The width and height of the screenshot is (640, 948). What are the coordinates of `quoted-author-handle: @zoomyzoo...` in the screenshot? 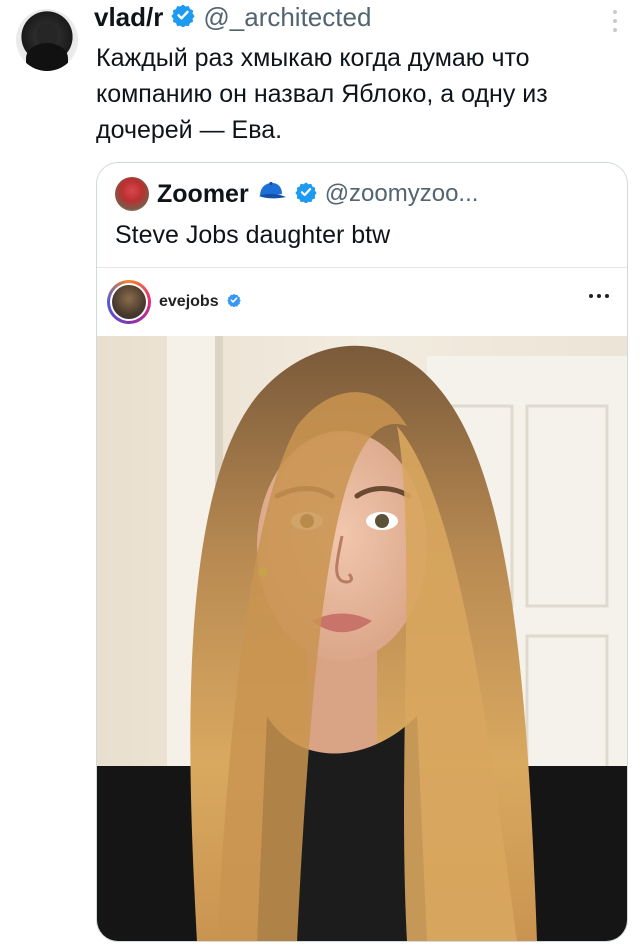 It's located at (402, 194).